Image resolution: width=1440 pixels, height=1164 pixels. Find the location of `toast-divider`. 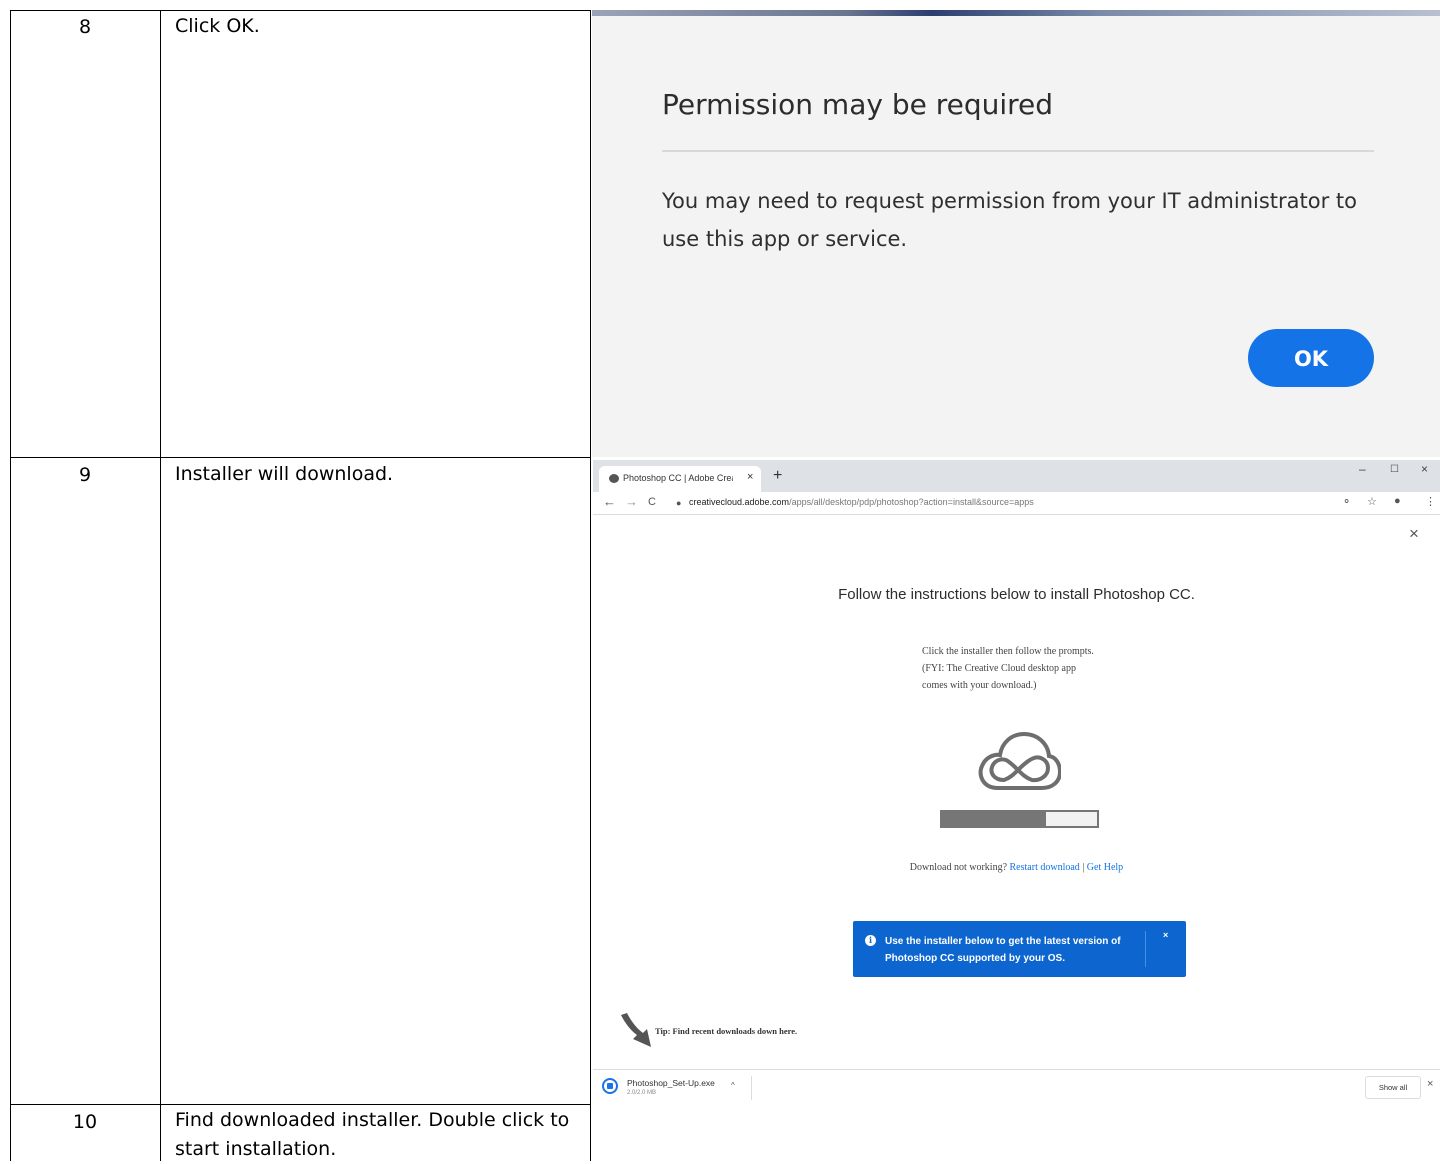

toast-divider is located at coordinates (1145, 949).